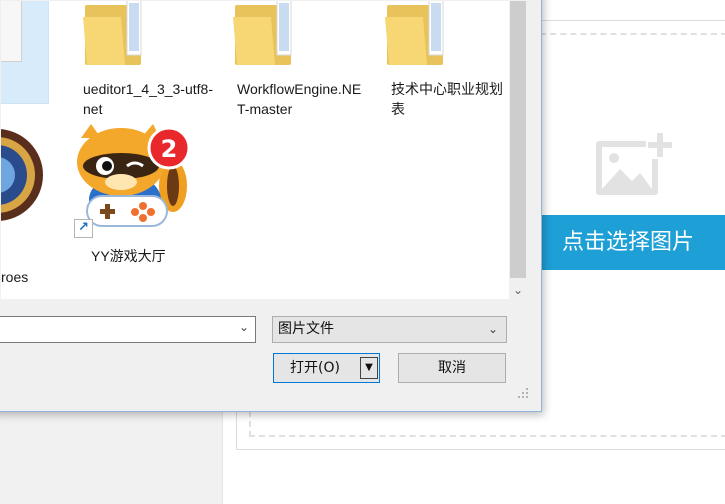 Image resolution: width=725 pixels, height=504 pixels. Describe the element at coordinates (111, 456) in the screenshot. I see `page-left-area` at that location.